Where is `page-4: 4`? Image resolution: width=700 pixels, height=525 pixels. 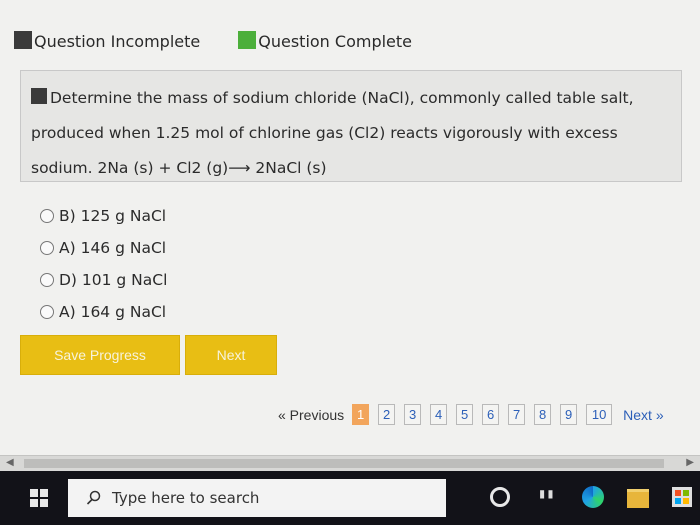 page-4: 4 is located at coordinates (439, 414).